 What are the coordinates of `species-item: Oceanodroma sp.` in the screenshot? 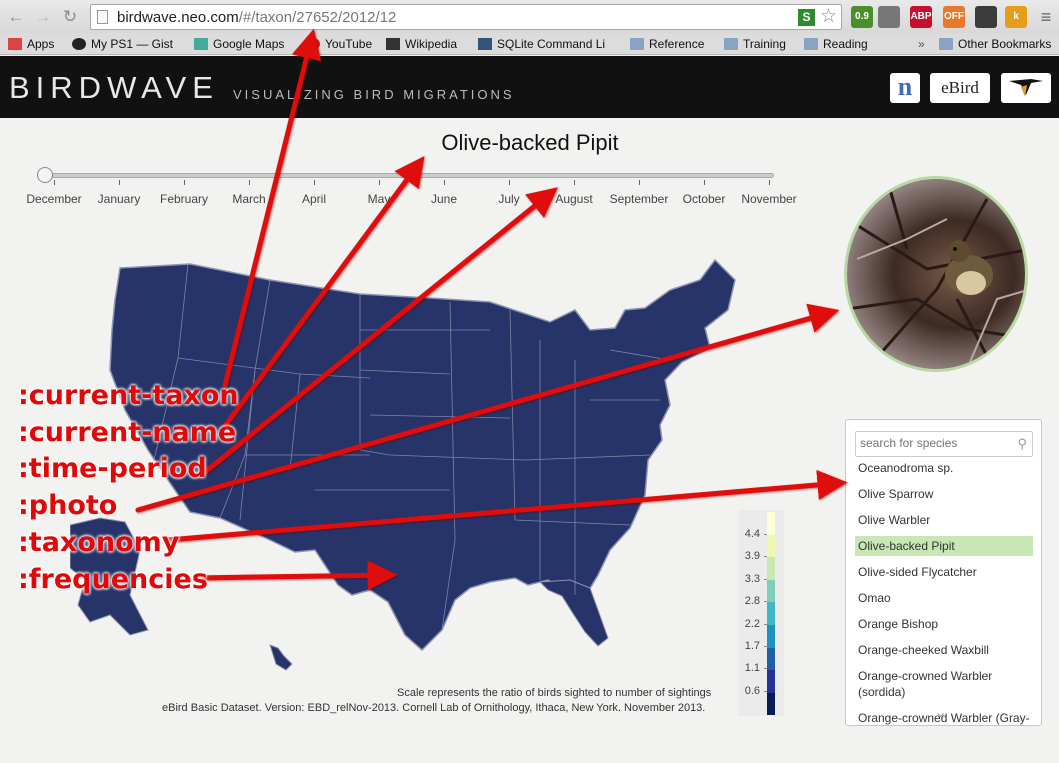 It's located at (944, 468).